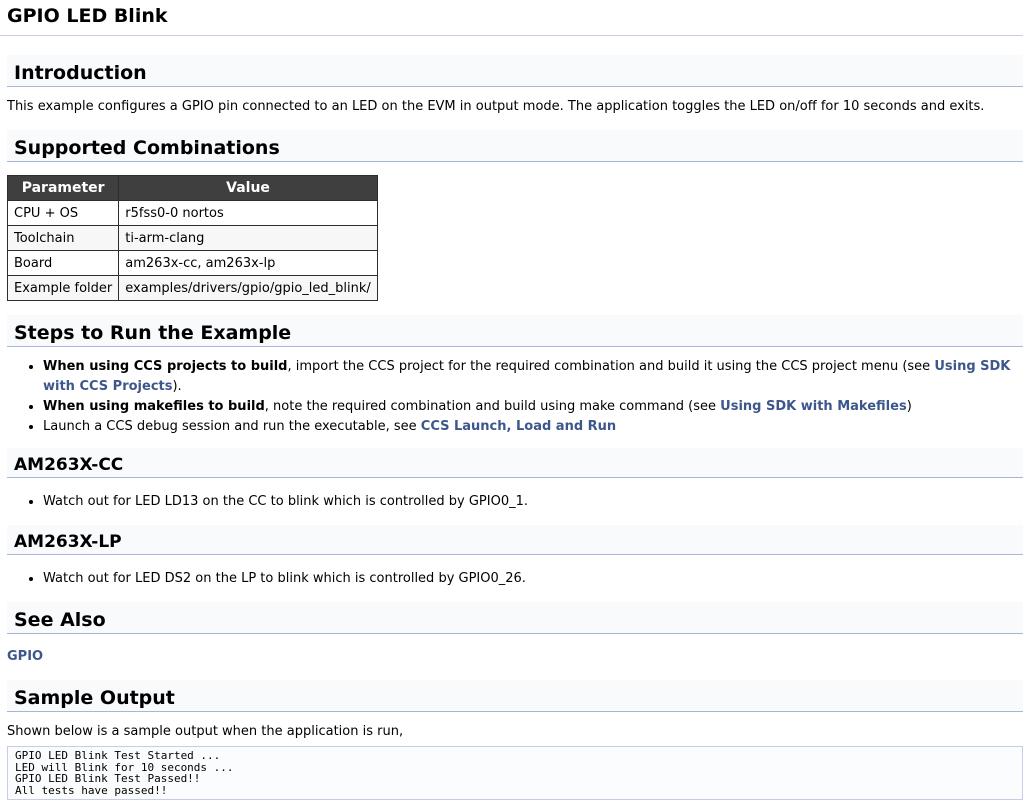 The width and height of the screenshot is (1023, 800). Describe the element at coordinates (518, 426) in the screenshot. I see `link-ccs-launch-load-run: CCS Launch, Load and Run` at that location.